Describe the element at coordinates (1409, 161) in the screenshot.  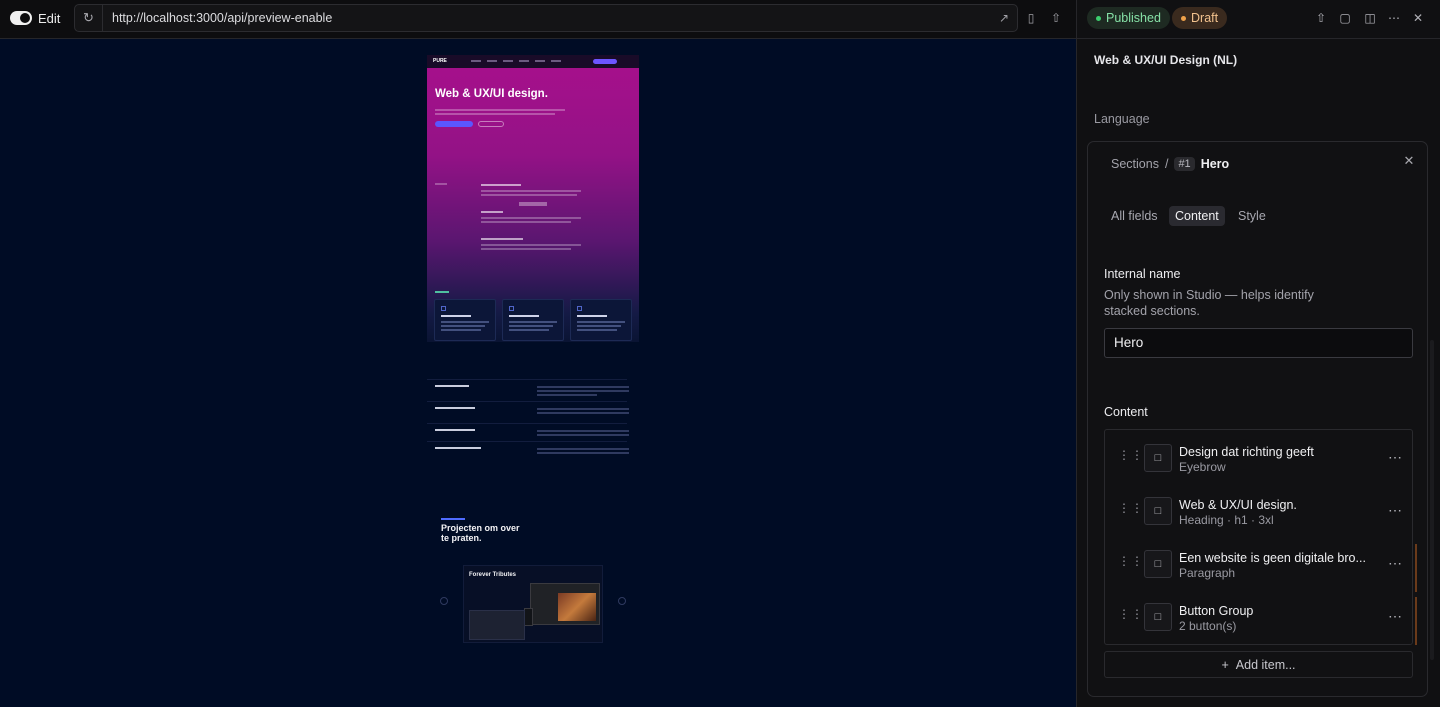
I see `close-section-icon: ✕` at that location.